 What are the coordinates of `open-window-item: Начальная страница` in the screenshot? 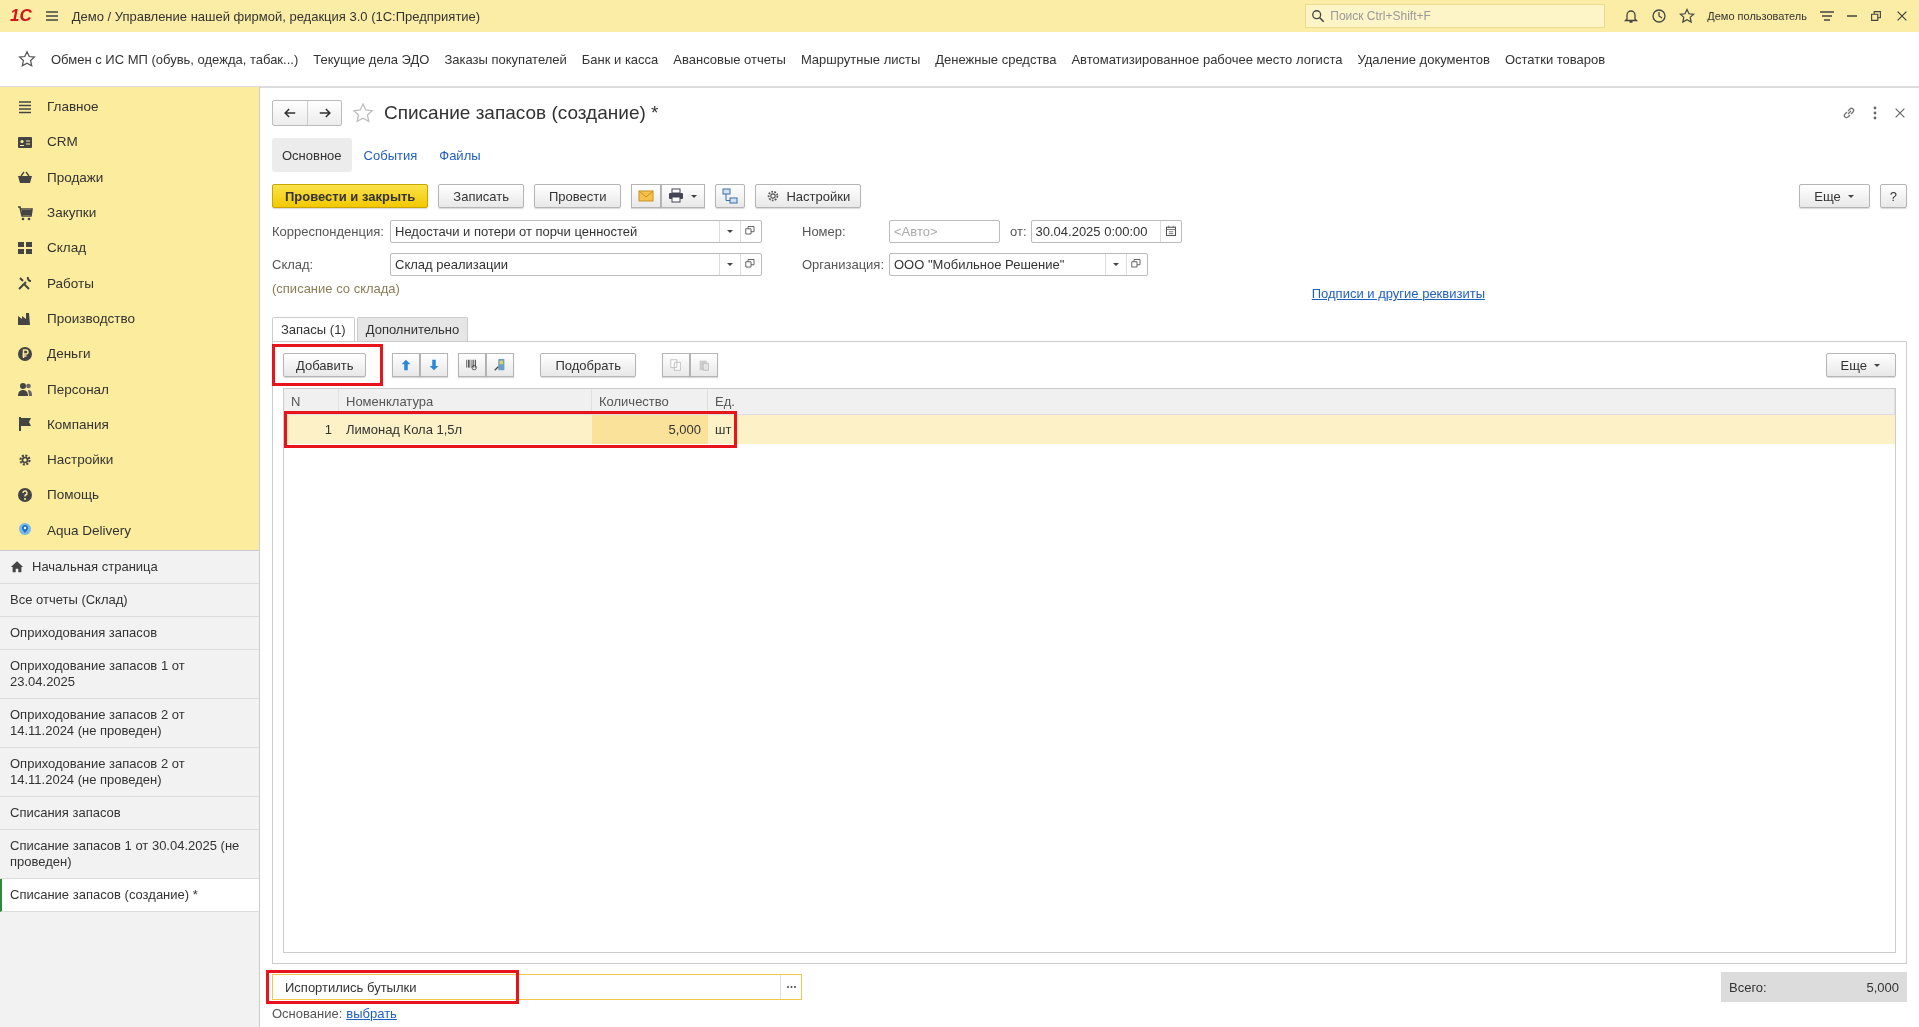 It's located at (129, 567).